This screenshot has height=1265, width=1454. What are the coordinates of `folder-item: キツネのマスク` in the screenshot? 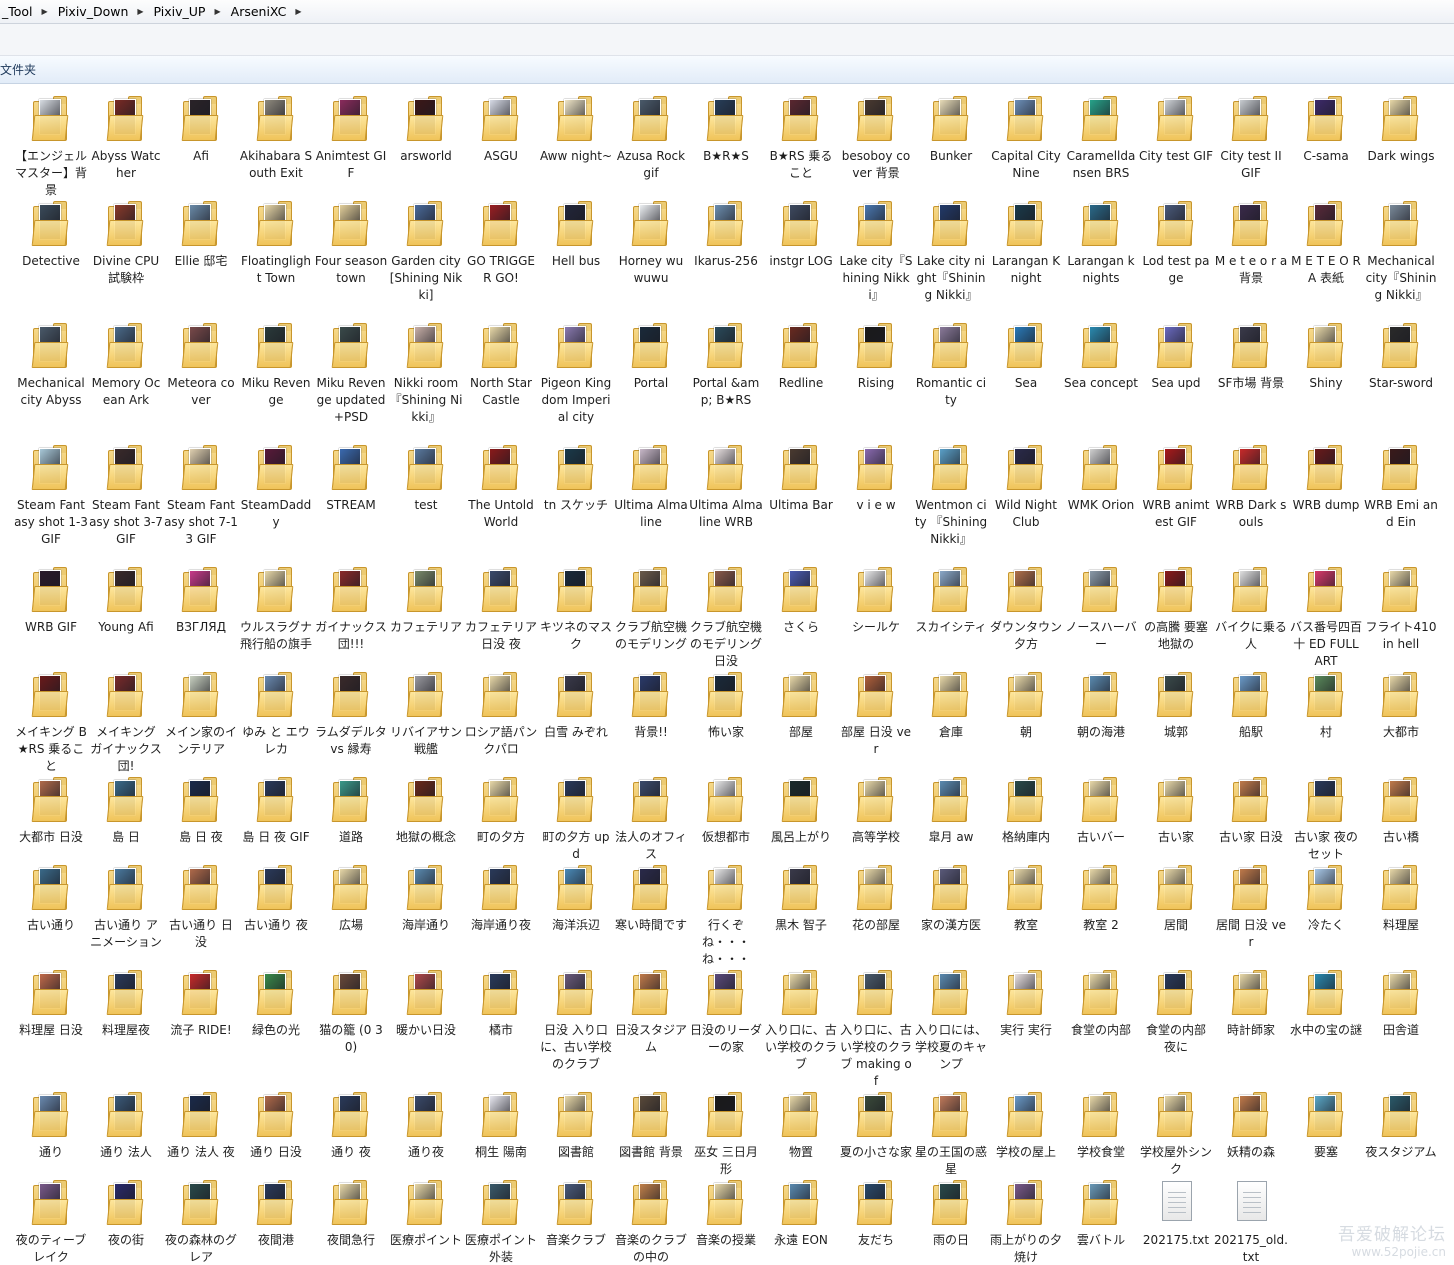 It's located at (576, 608).